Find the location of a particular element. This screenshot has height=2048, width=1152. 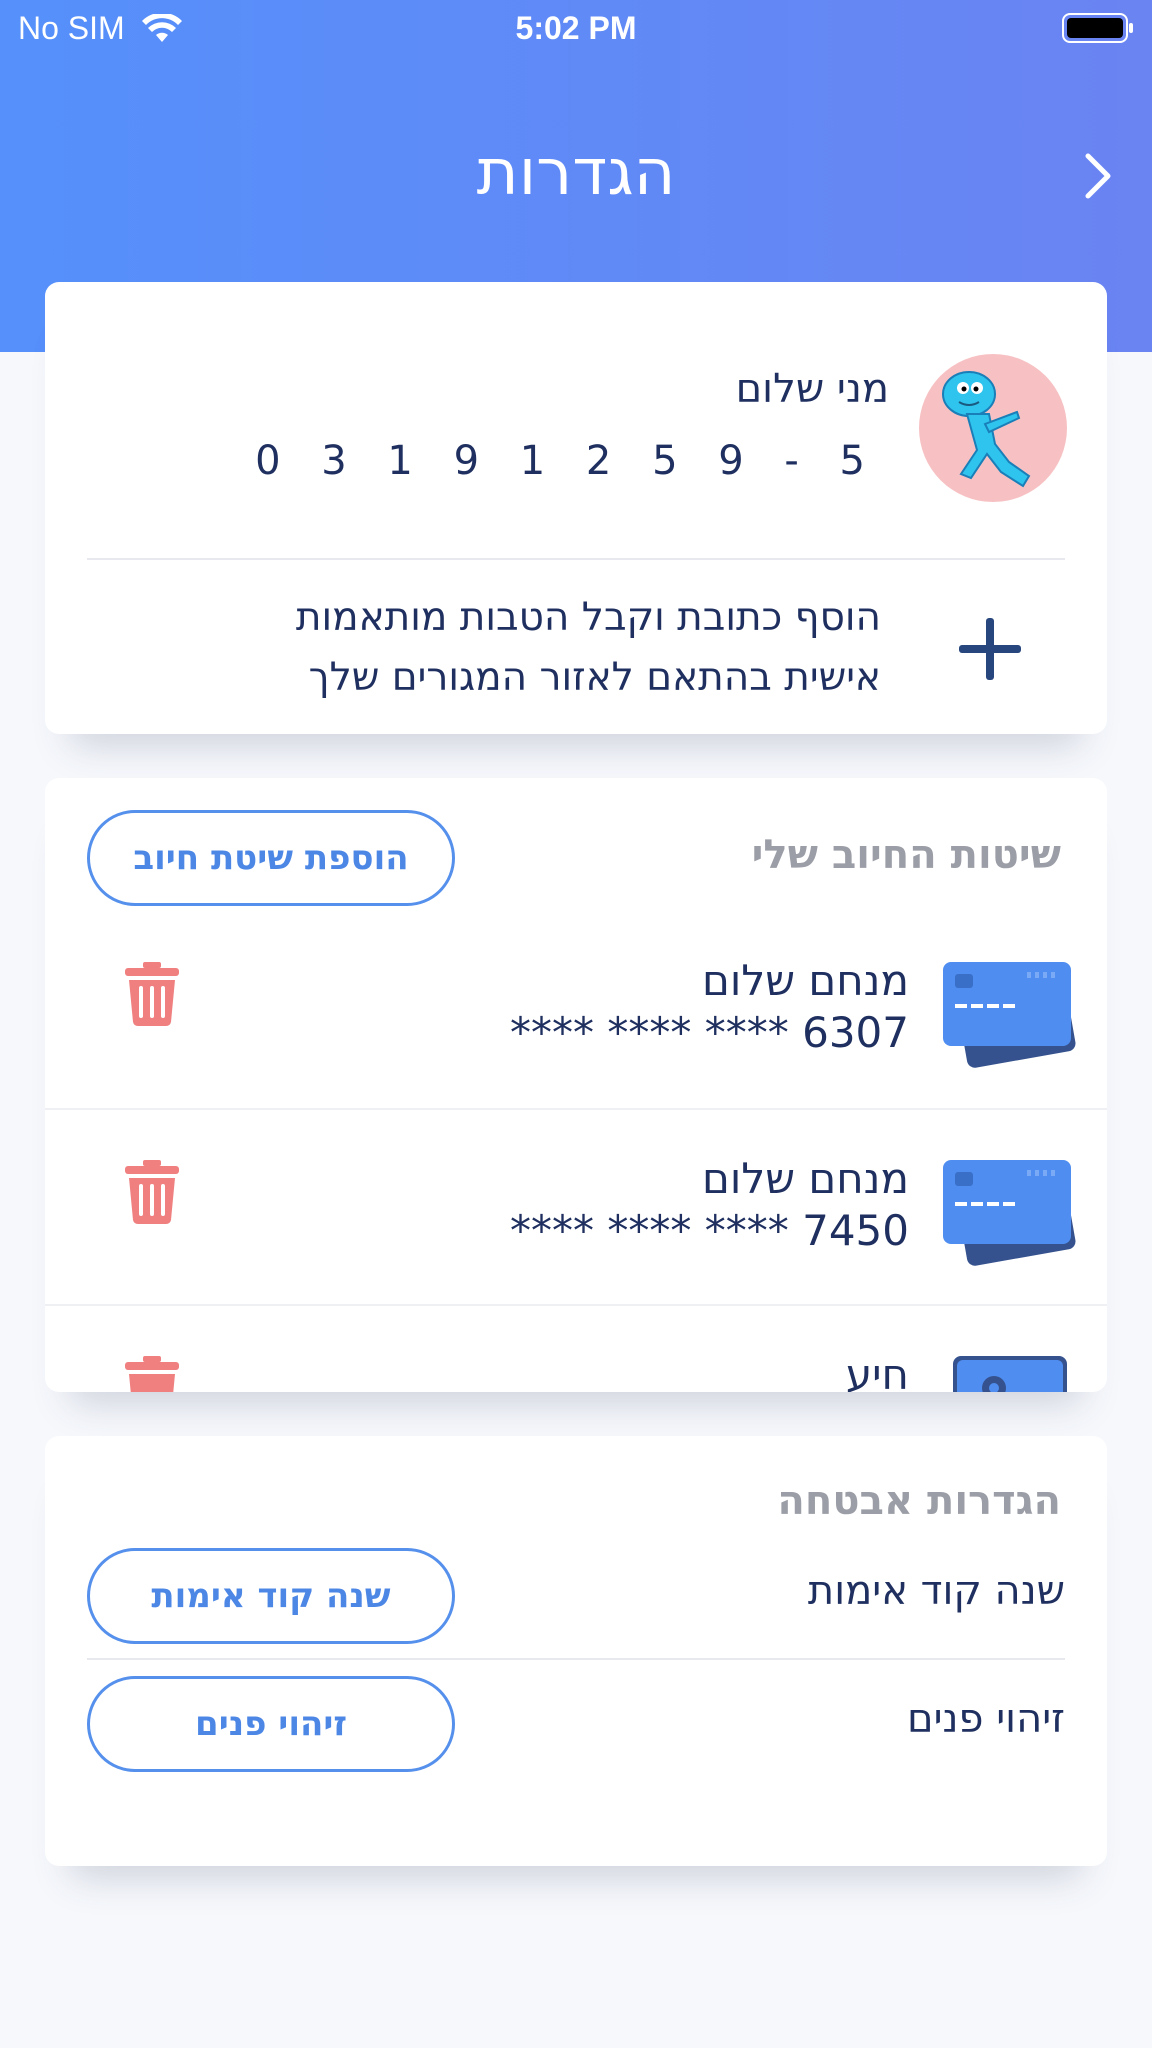

payment-method-row: חיע is located at coordinates (576, 1348).